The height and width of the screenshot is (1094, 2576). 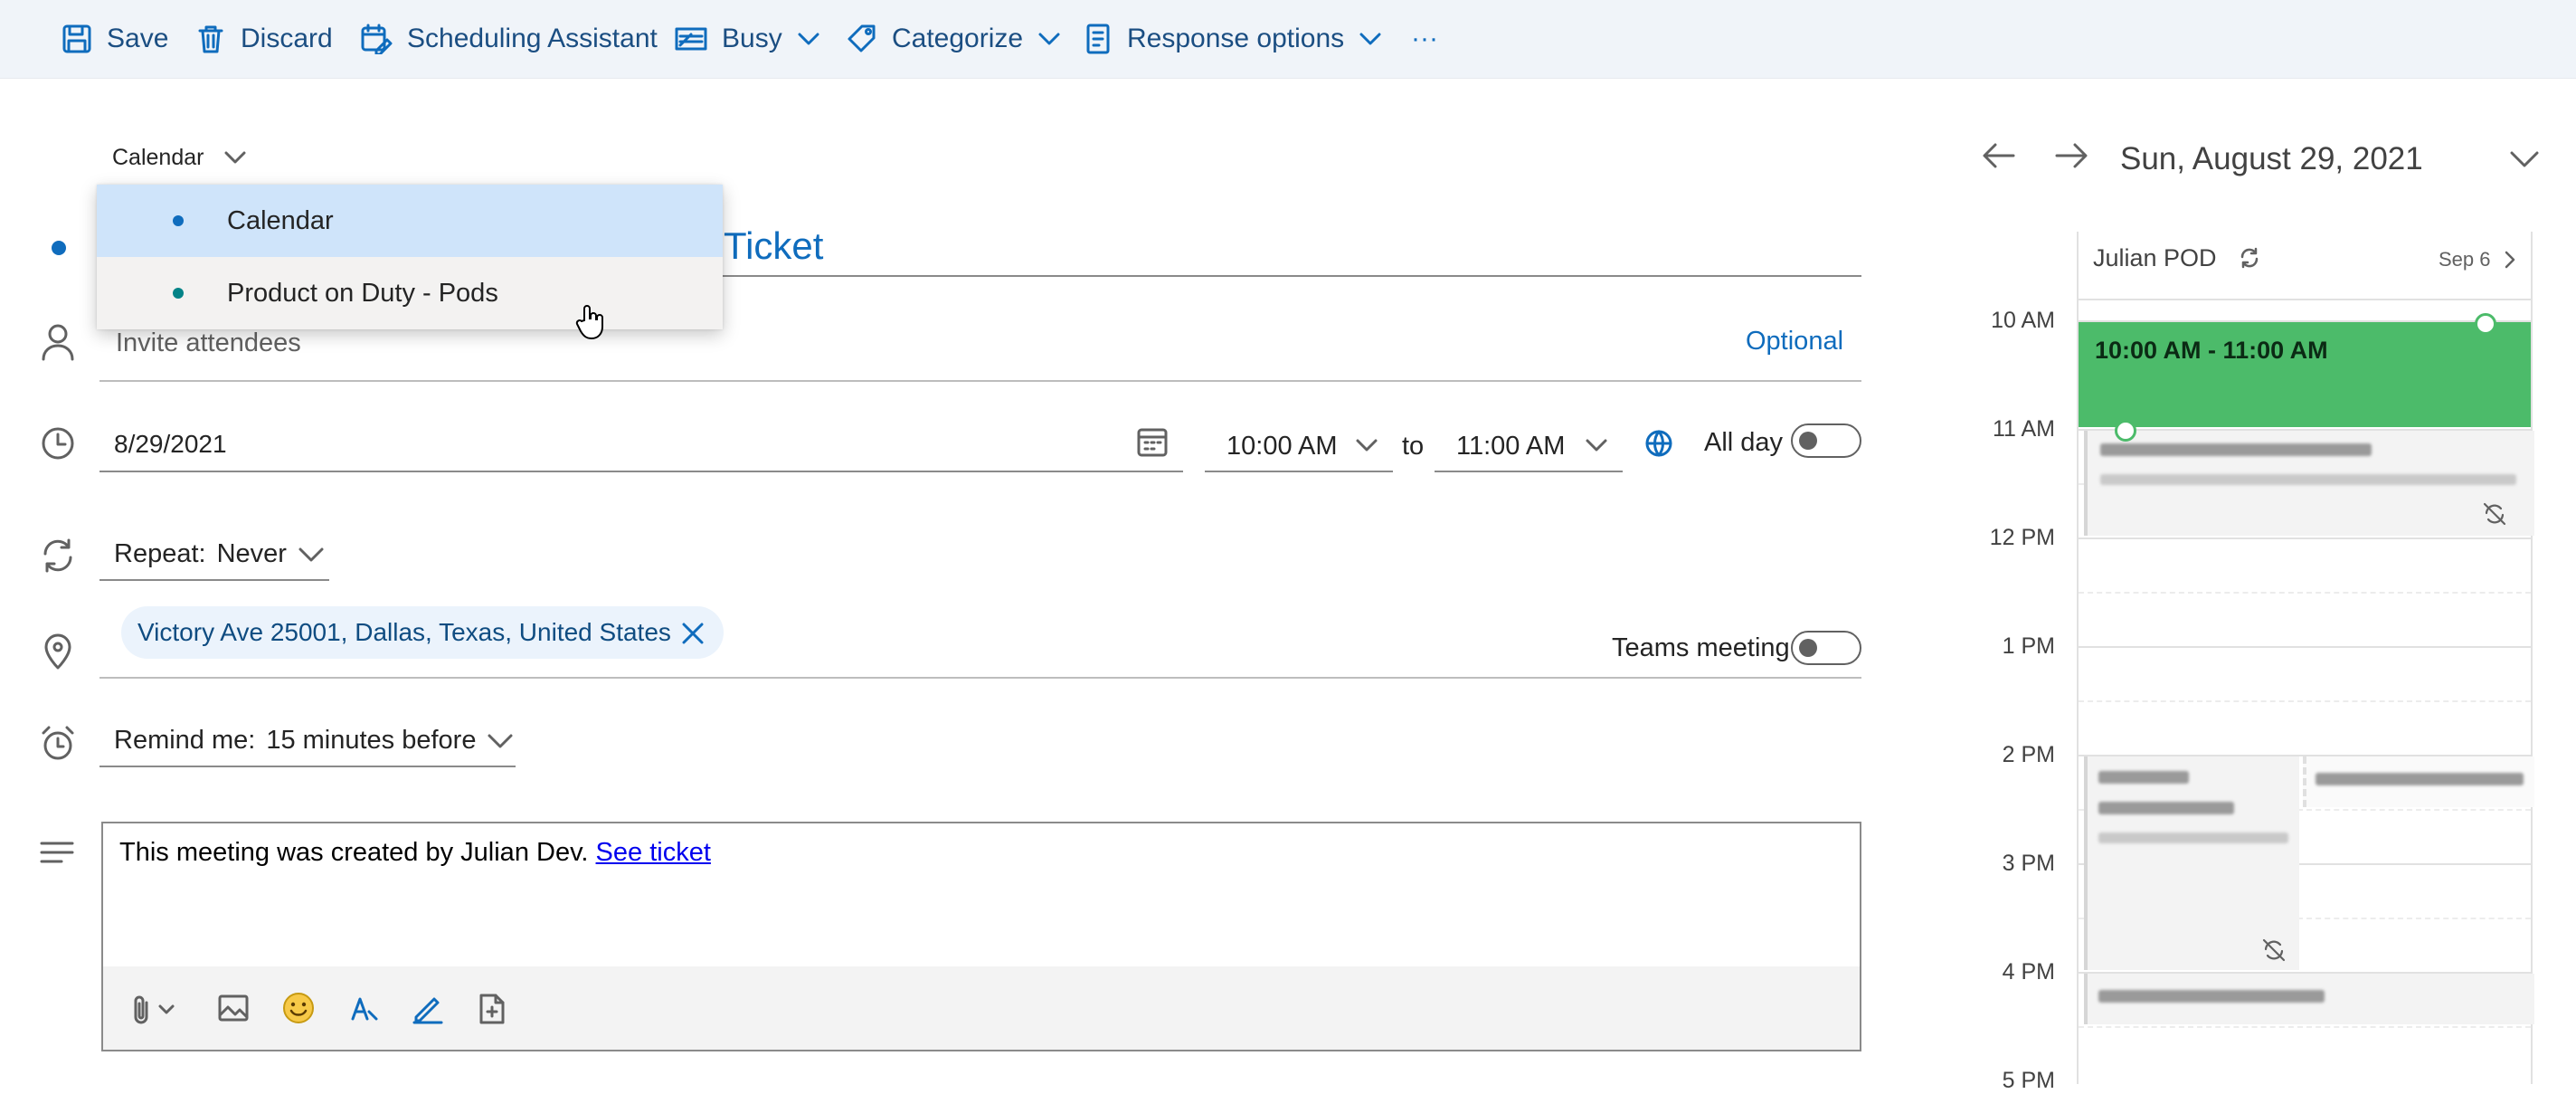 I want to click on attach-file-button, so click(x=152, y=1010).